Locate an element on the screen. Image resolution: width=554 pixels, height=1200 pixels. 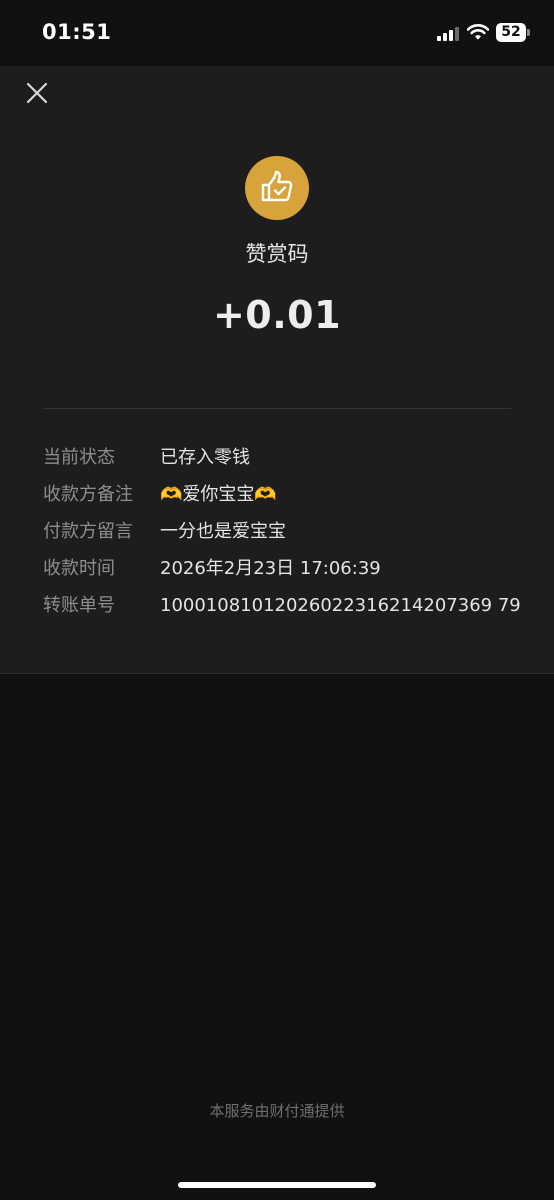
battery-icon: 52 is located at coordinates (513, 32).